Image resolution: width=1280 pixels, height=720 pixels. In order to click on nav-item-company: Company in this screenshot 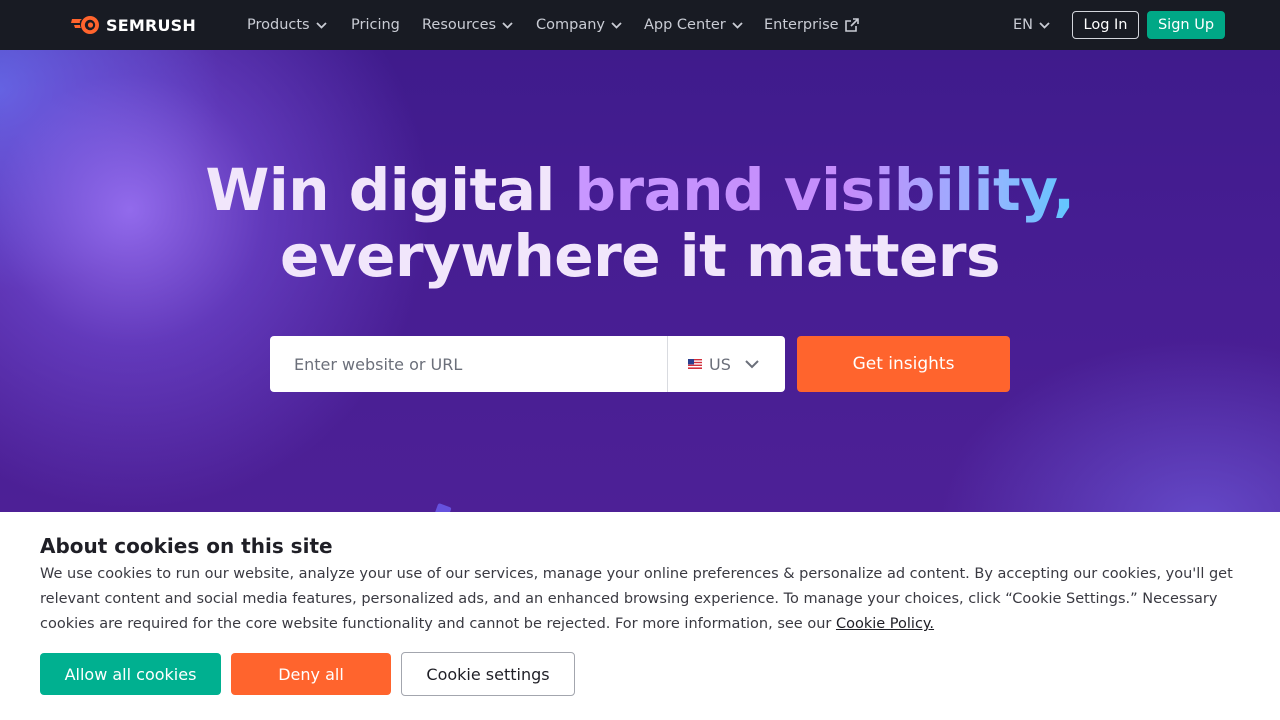, I will do `click(579, 25)`.